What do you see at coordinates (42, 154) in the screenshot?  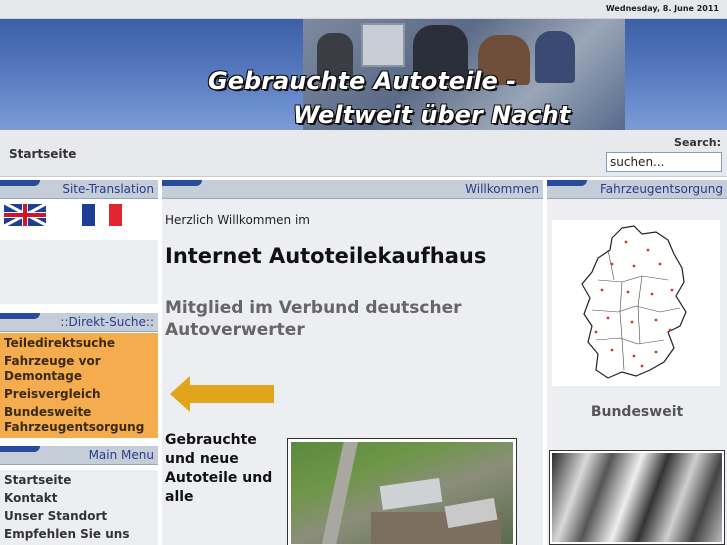 I see `breadcrumb: Startseite` at bounding box center [42, 154].